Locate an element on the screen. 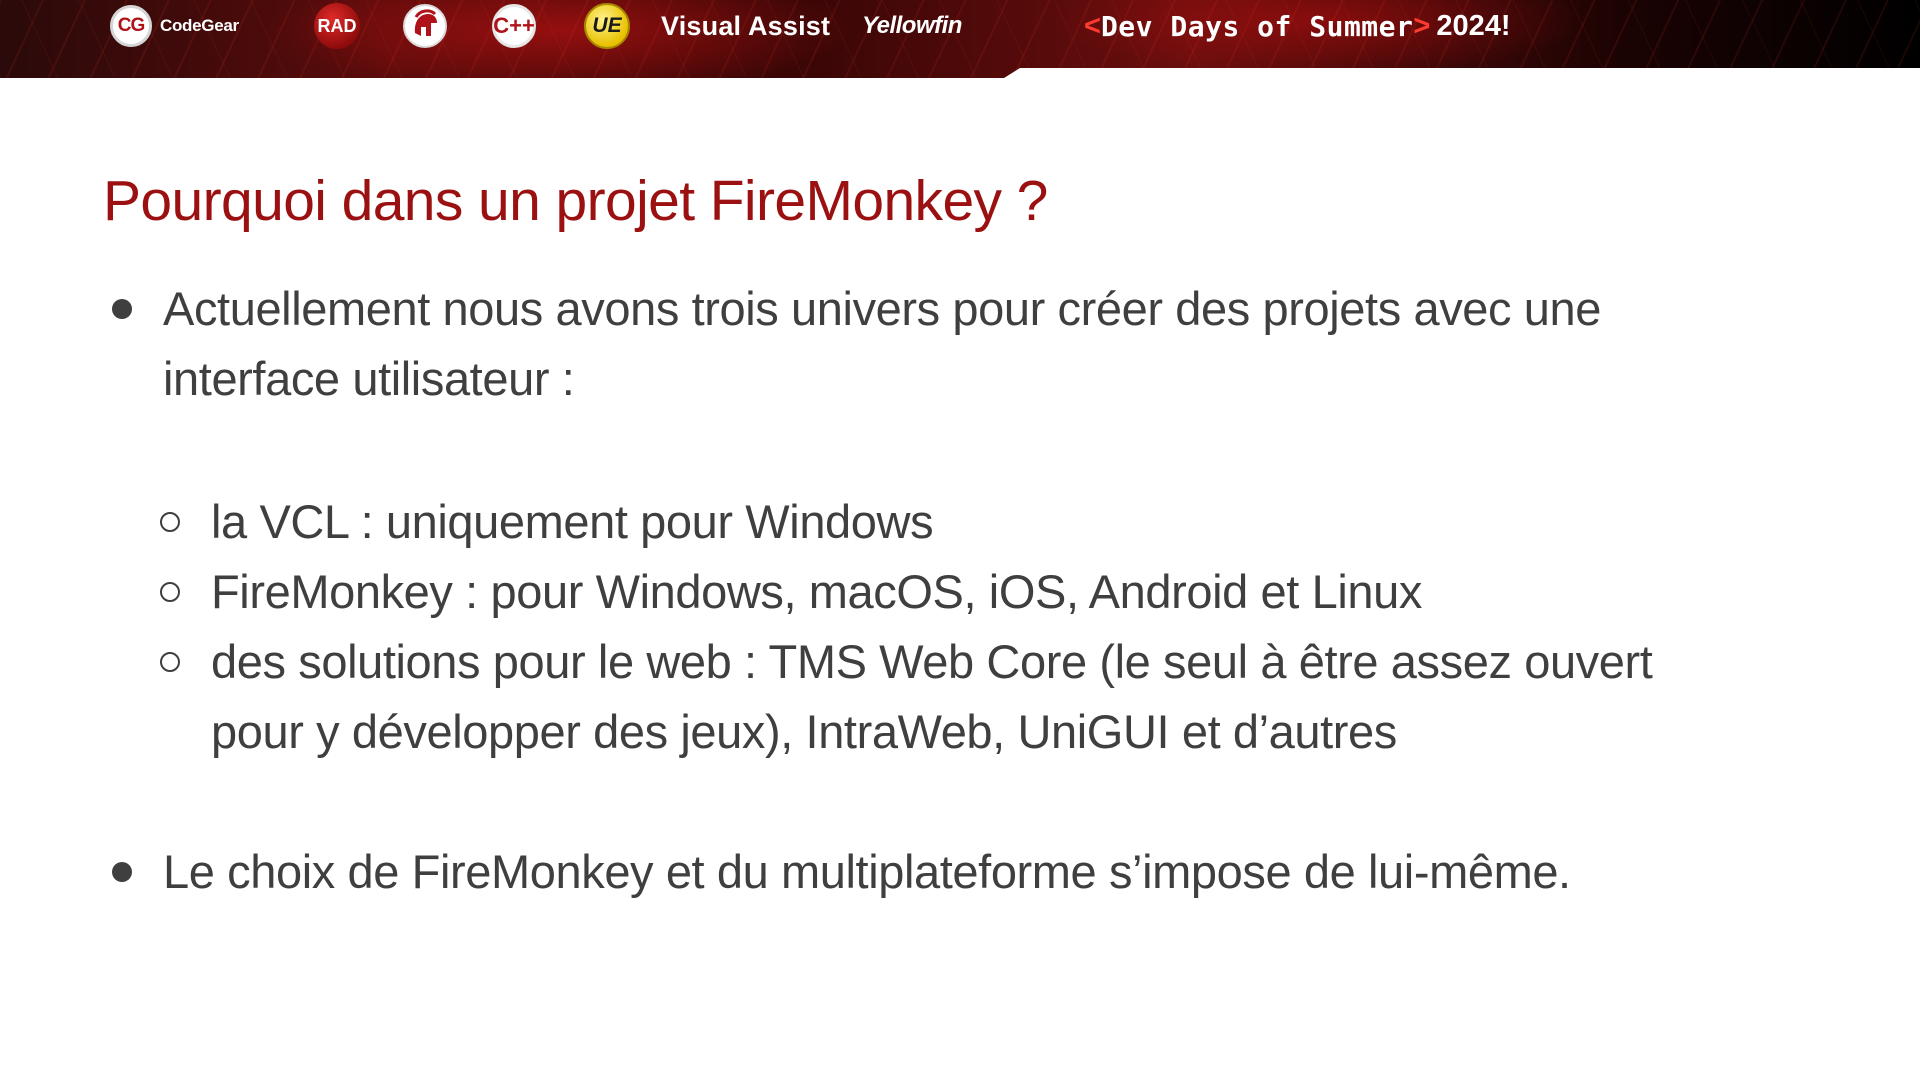 The image size is (1920, 1080). cpp-builder-logo: C++ is located at coordinates (514, 26).